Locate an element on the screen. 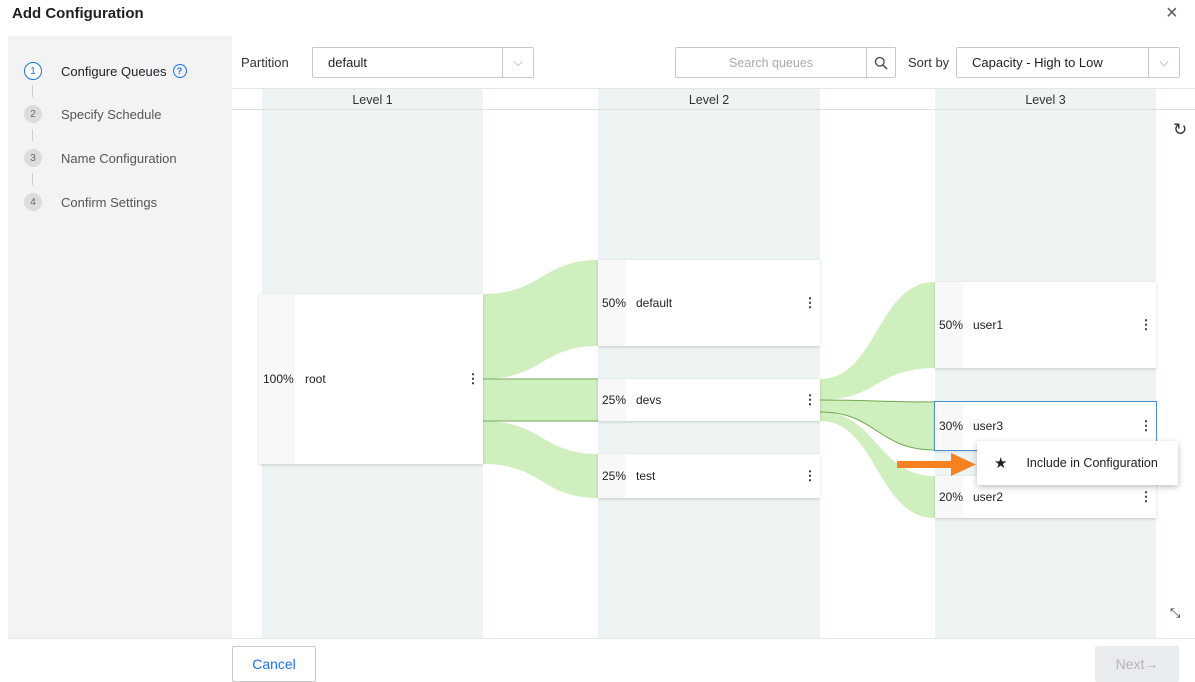 The width and height of the screenshot is (1195, 682). queue-node-default: 50% default ⋮ is located at coordinates (709, 303).